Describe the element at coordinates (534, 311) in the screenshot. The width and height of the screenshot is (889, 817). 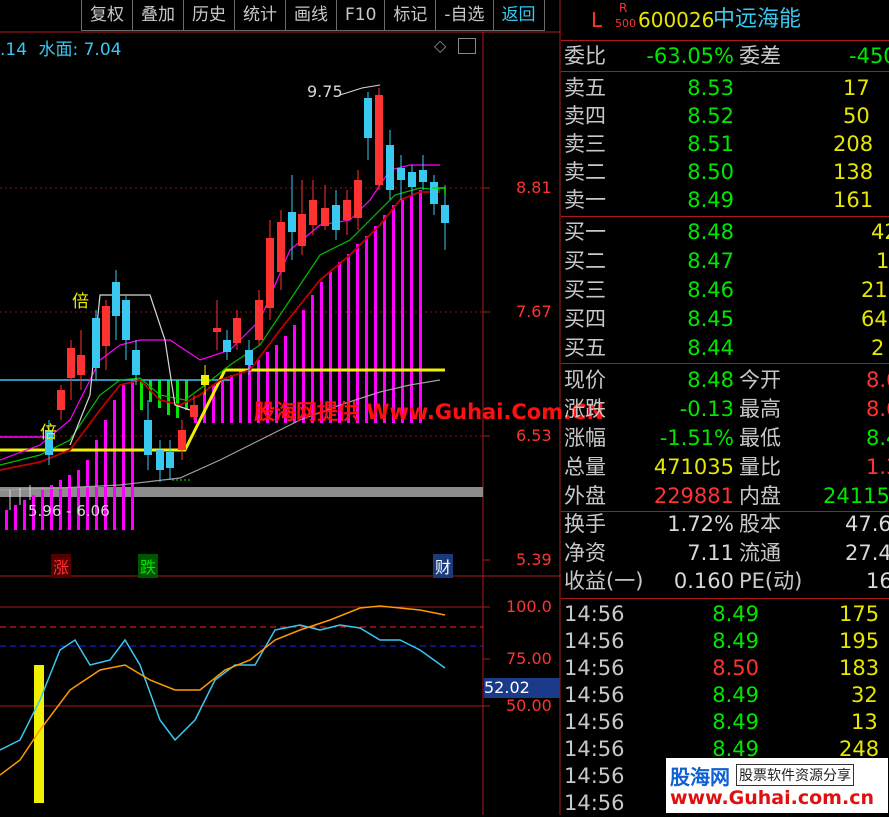
I see `price-axis-label-2: 7.67` at that location.